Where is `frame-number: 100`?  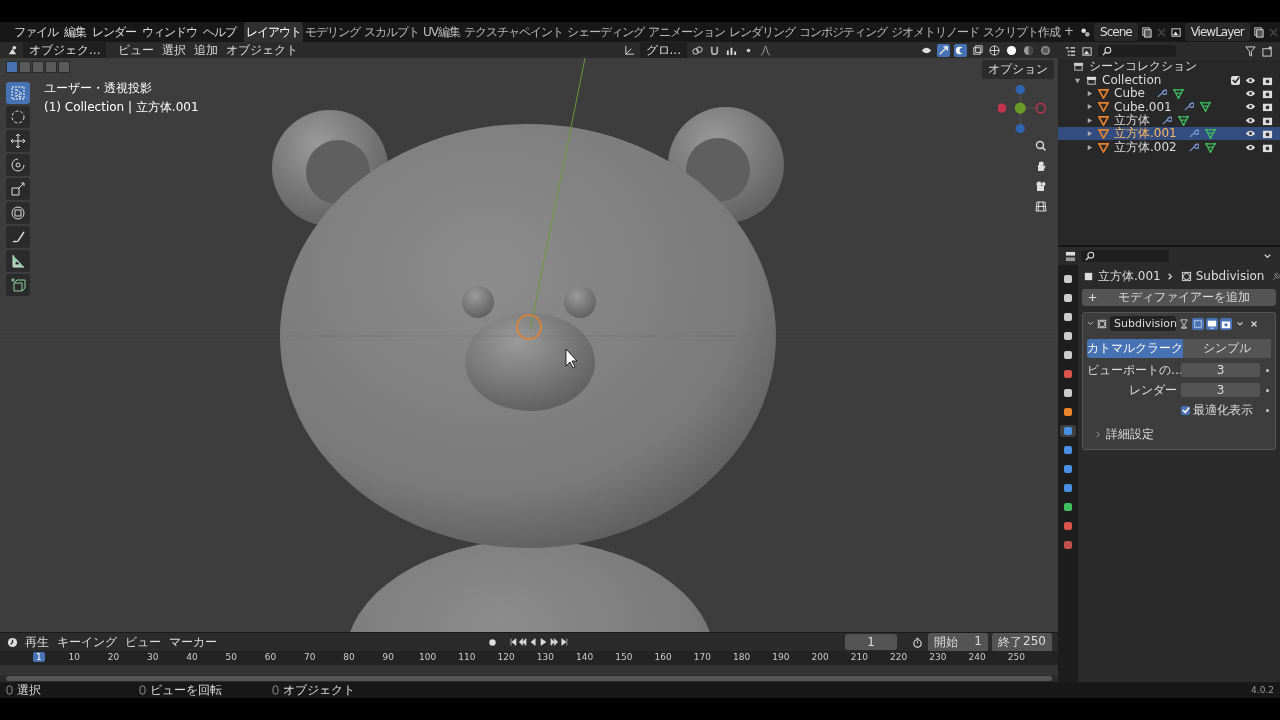
frame-number: 100 is located at coordinates (427, 657).